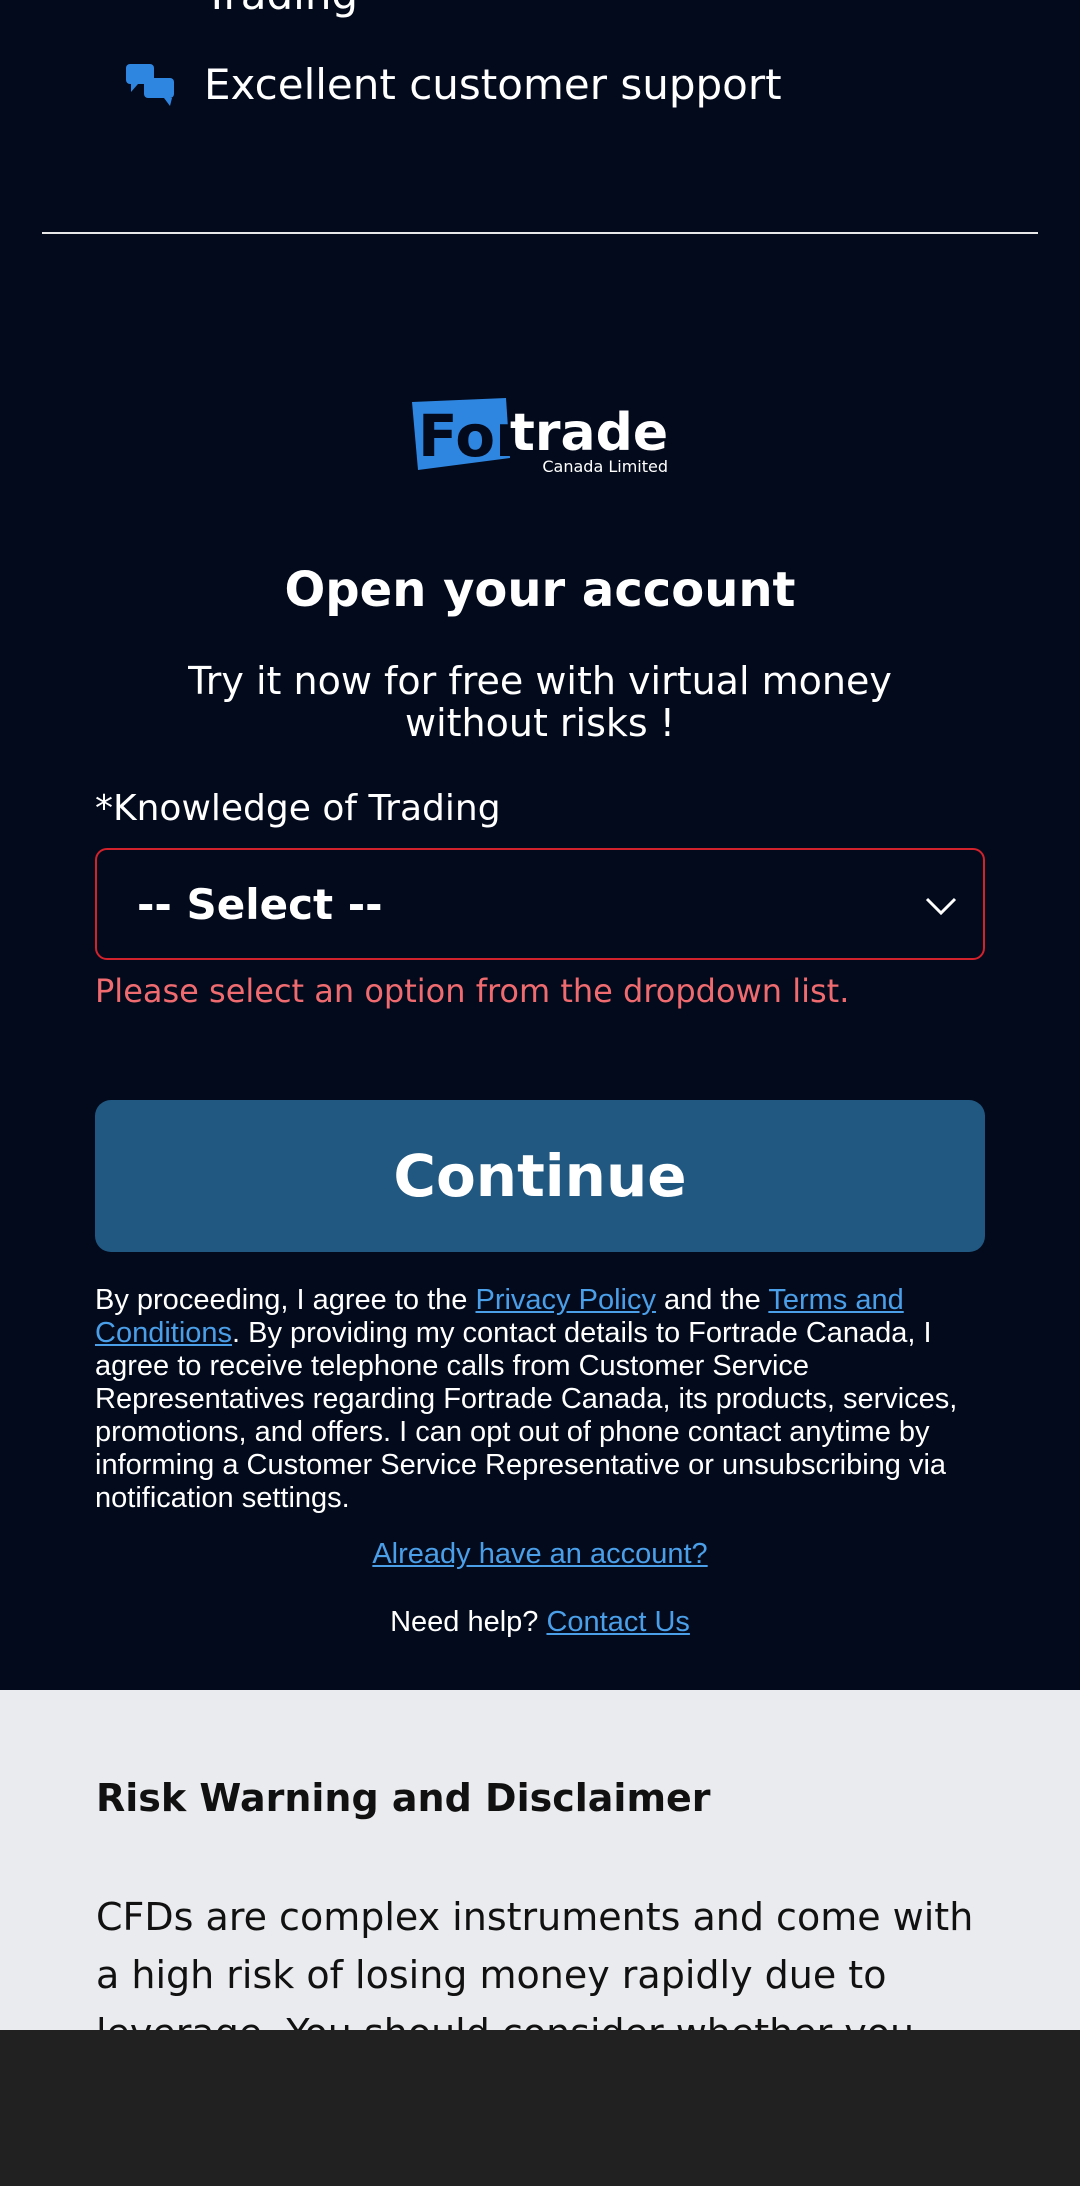 The height and width of the screenshot is (2186, 1080). Describe the element at coordinates (285, 1300) in the screenshot. I see `legal-intro: By proceeding, I agree to the` at that location.